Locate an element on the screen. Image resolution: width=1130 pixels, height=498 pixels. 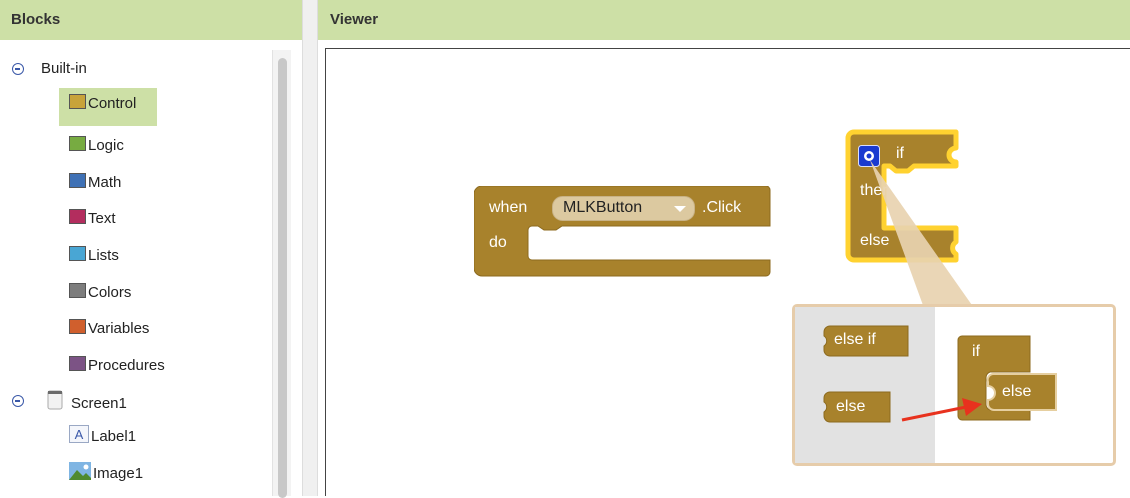
tree-item-math: Math is located at coordinates (95, 183).